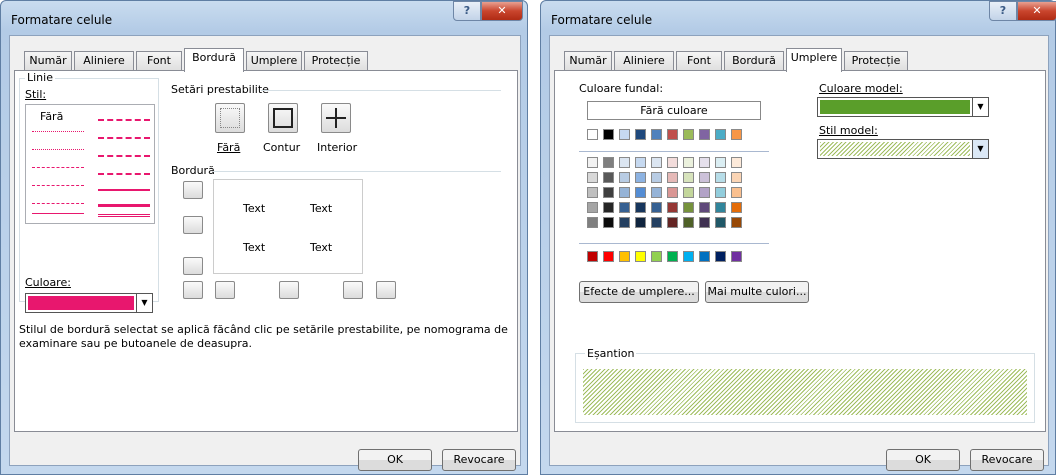 The image size is (1056, 475). What do you see at coordinates (124, 190) in the screenshot?
I see `line-style-medium` at bounding box center [124, 190].